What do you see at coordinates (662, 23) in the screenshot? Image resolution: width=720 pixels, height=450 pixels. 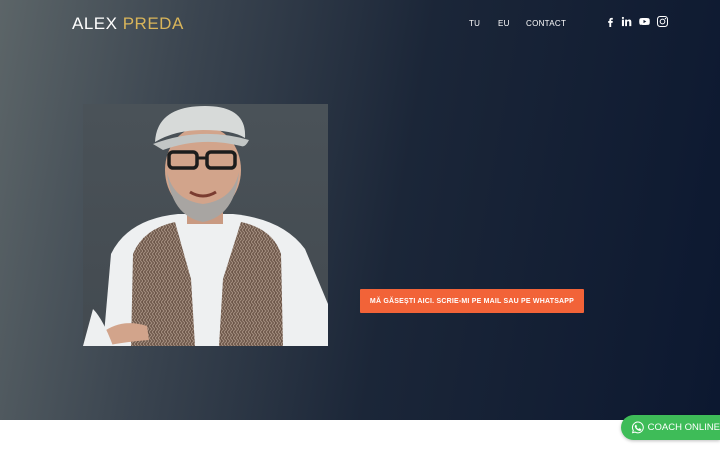 I see `instagram-icon` at bounding box center [662, 23].